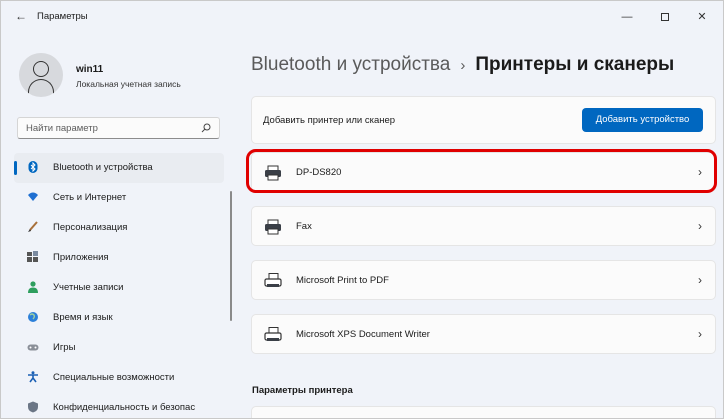 Image resolution: width=724 pixels, height=419 pixels. I want to click on wifi-icon, so click(33, 196).